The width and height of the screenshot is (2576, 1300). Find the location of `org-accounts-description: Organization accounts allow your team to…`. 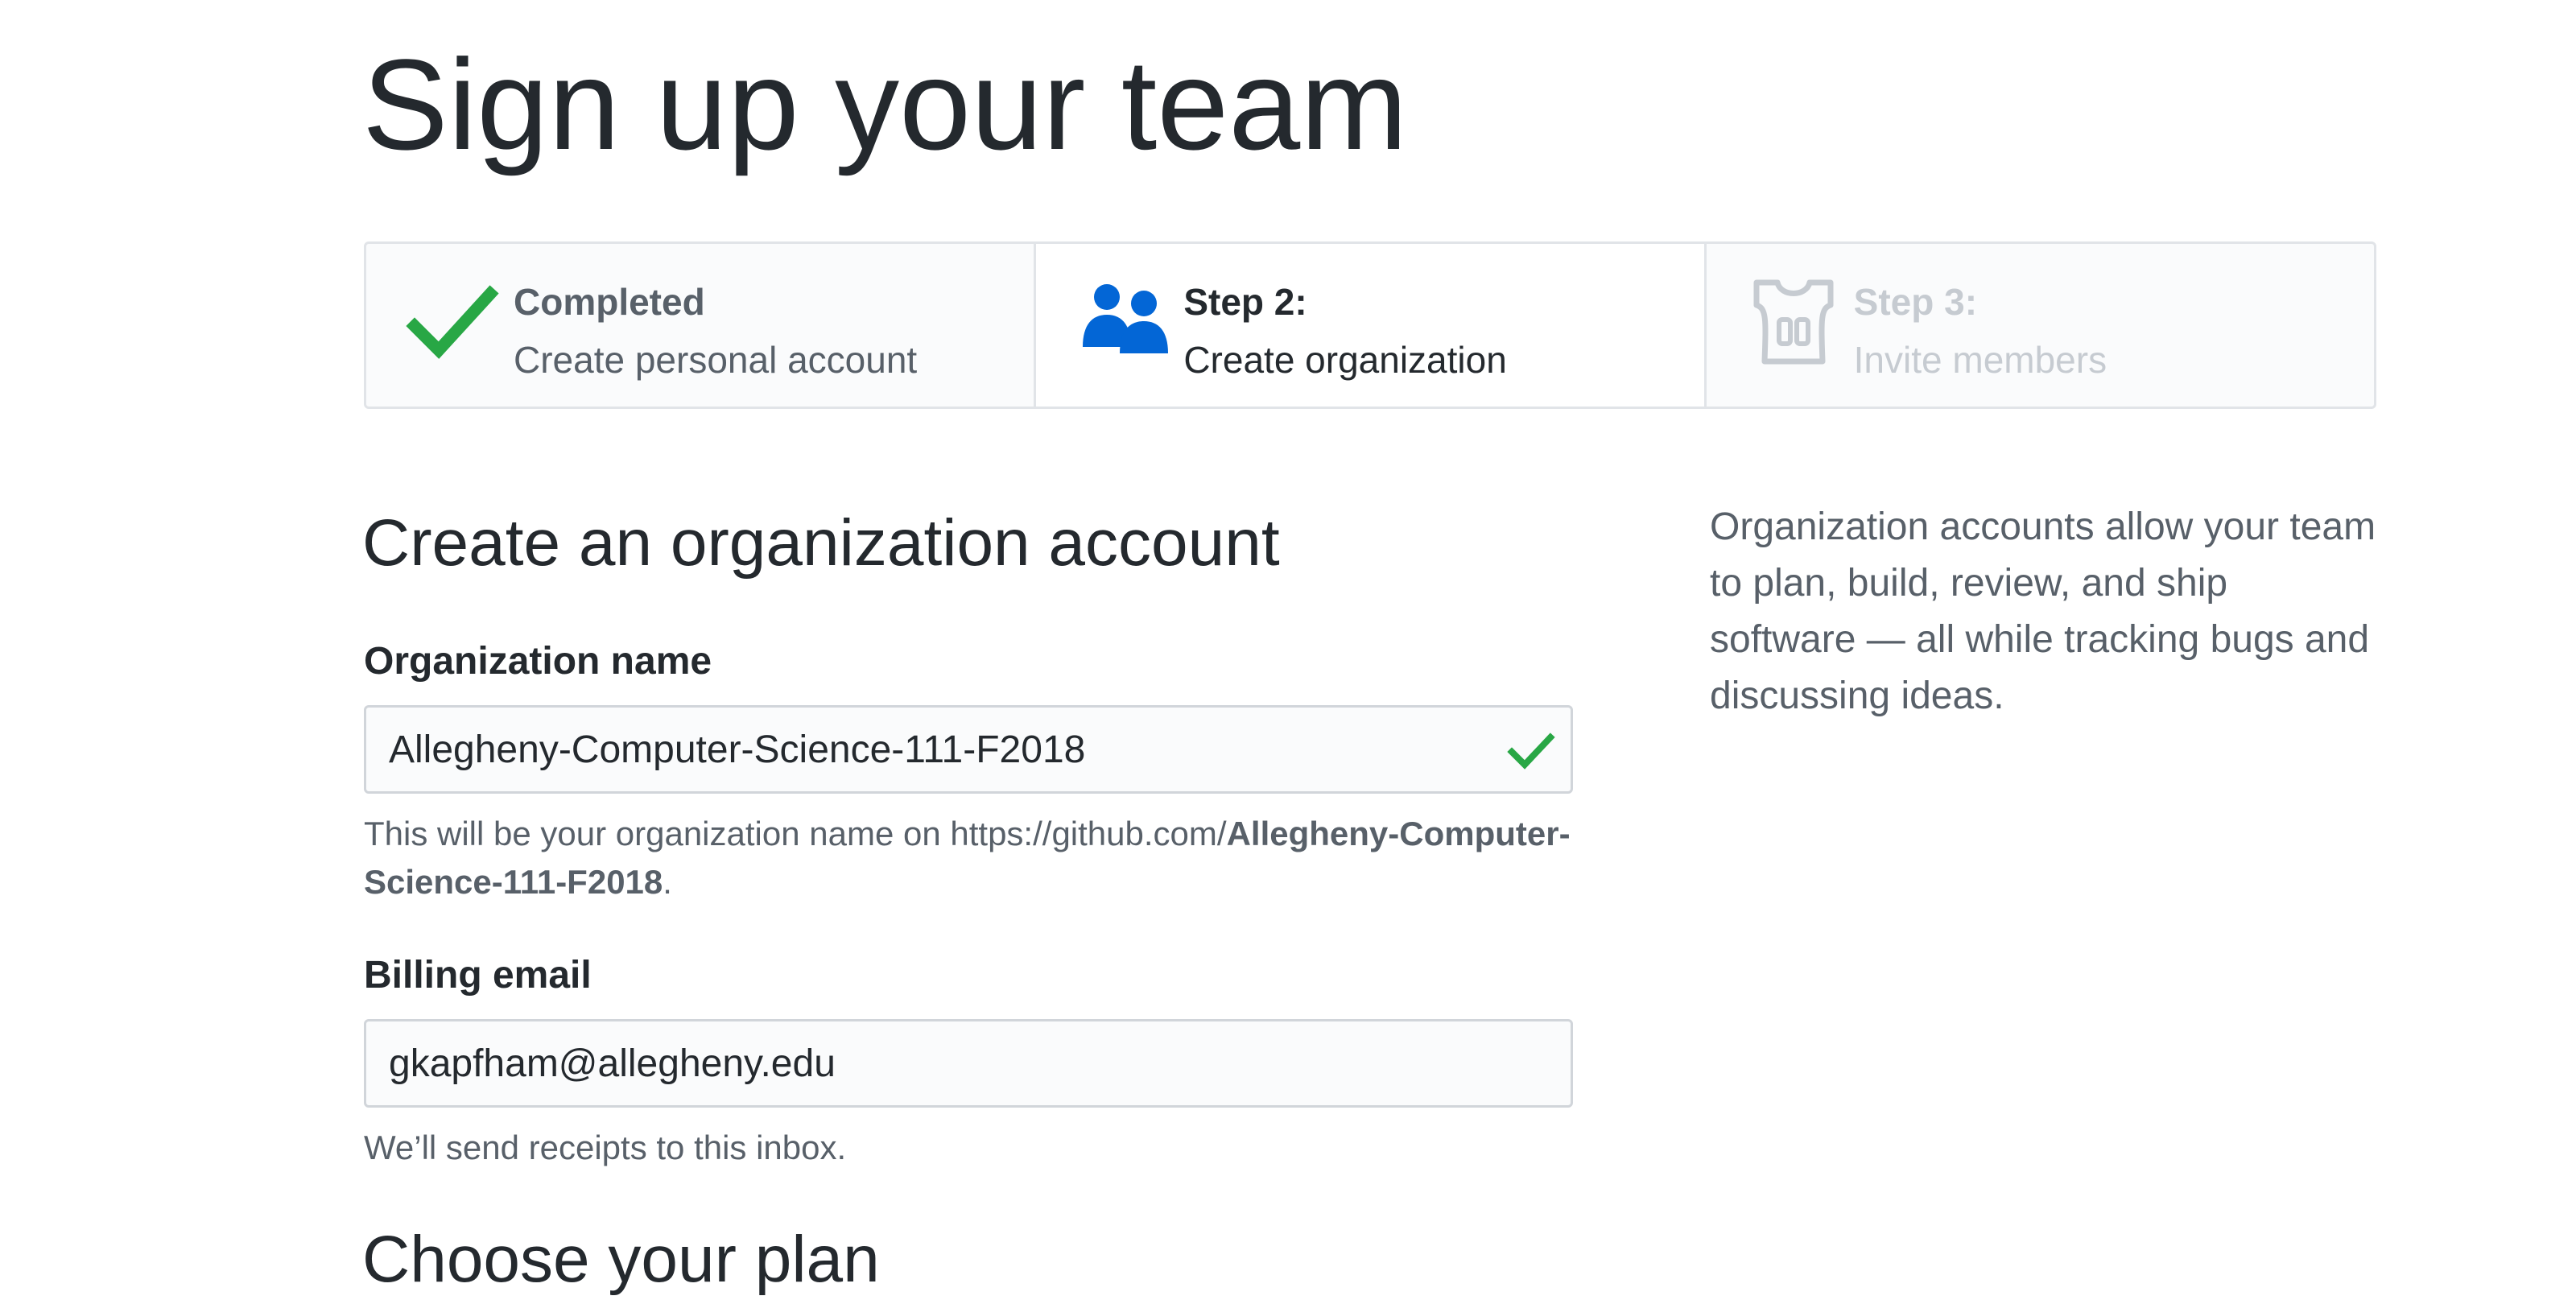

org-accounts-description: Organization accounts allow your team to… is located at coordinates (2043, 611).